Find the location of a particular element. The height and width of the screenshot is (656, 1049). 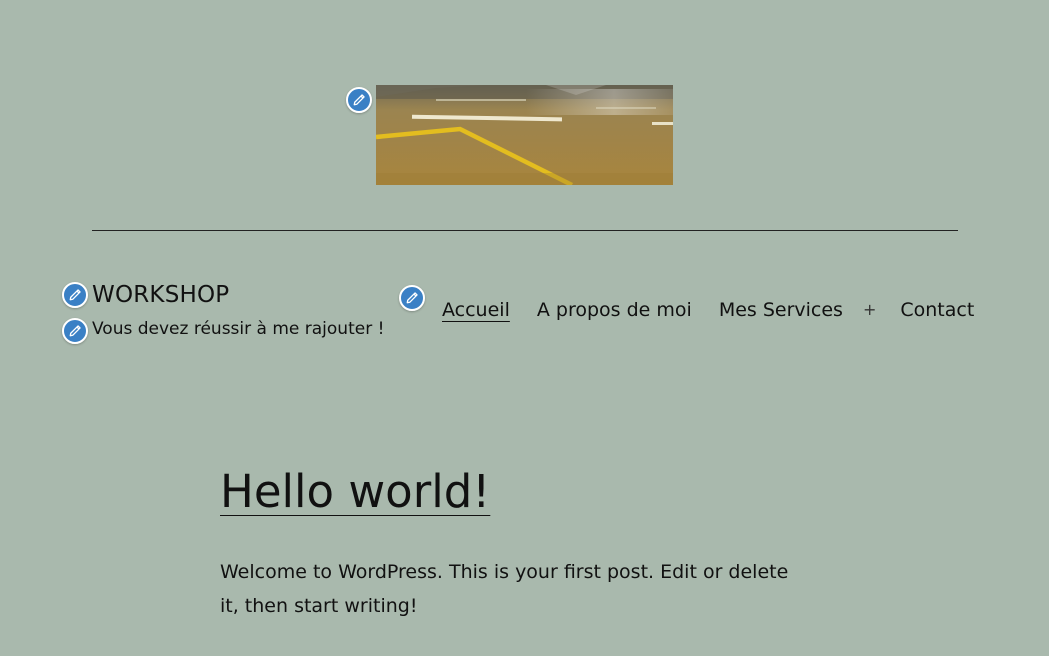

edit-menu-button is located at coordinates (412, 298).